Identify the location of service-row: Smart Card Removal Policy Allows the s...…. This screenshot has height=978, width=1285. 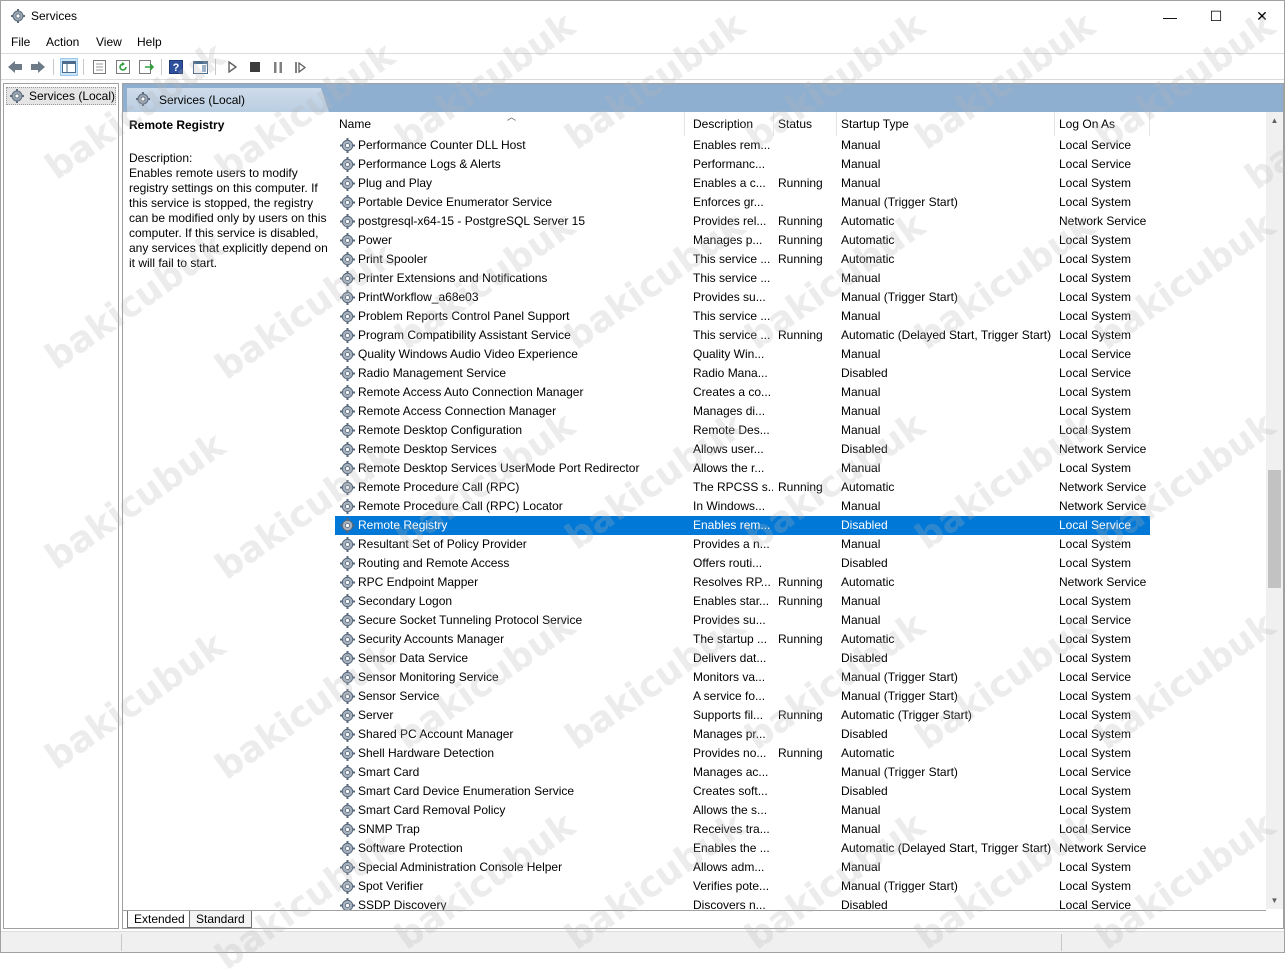
(742, 810).